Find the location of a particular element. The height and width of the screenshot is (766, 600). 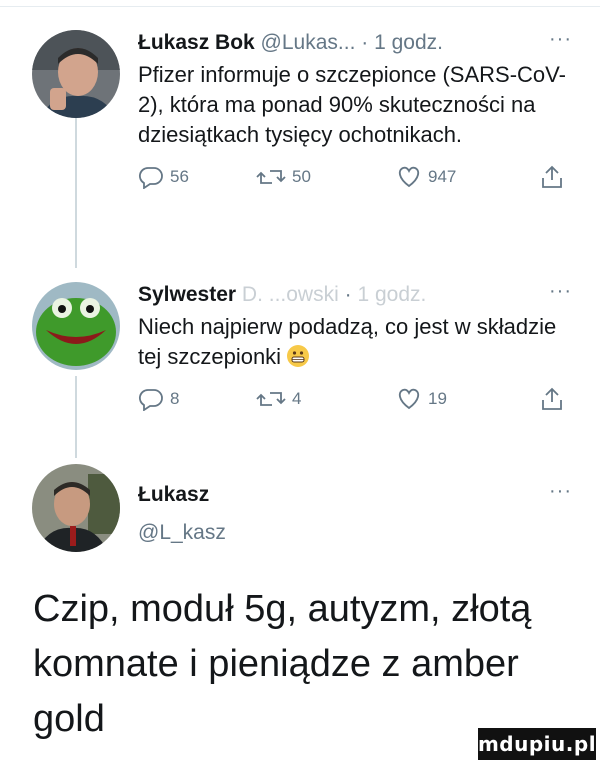

like-count: 947 is located at coordinates (442, 176).